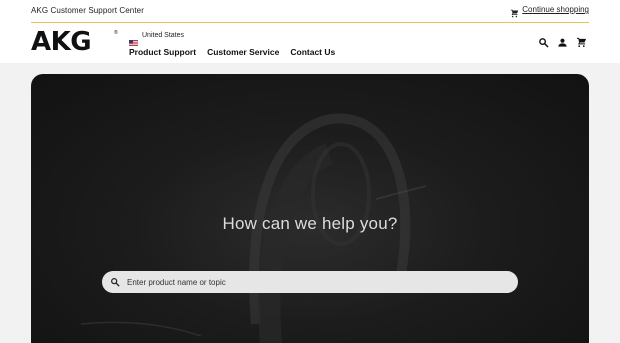 The image size is (620, 343). Describe the element at coordinates (61, 42) in the screenshot. I see `akg-logo: AKG` at that location.